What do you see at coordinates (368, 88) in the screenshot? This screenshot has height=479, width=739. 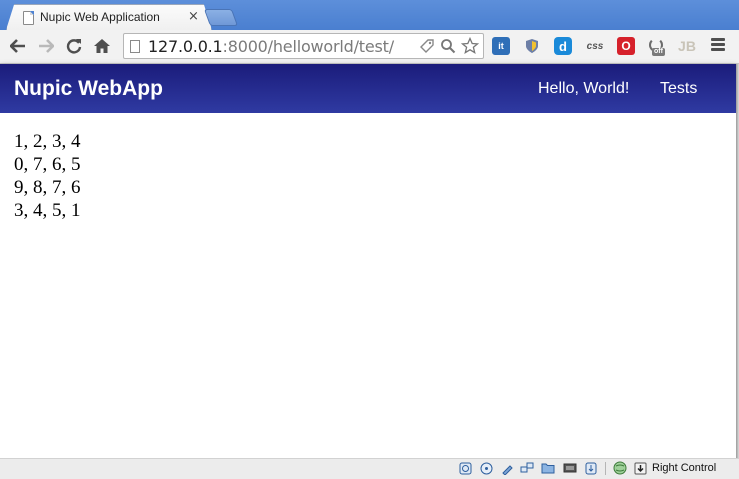 I see `app-navbar: Nupic WebApp Hello, World! Tests` at bounding box center [368, 88].